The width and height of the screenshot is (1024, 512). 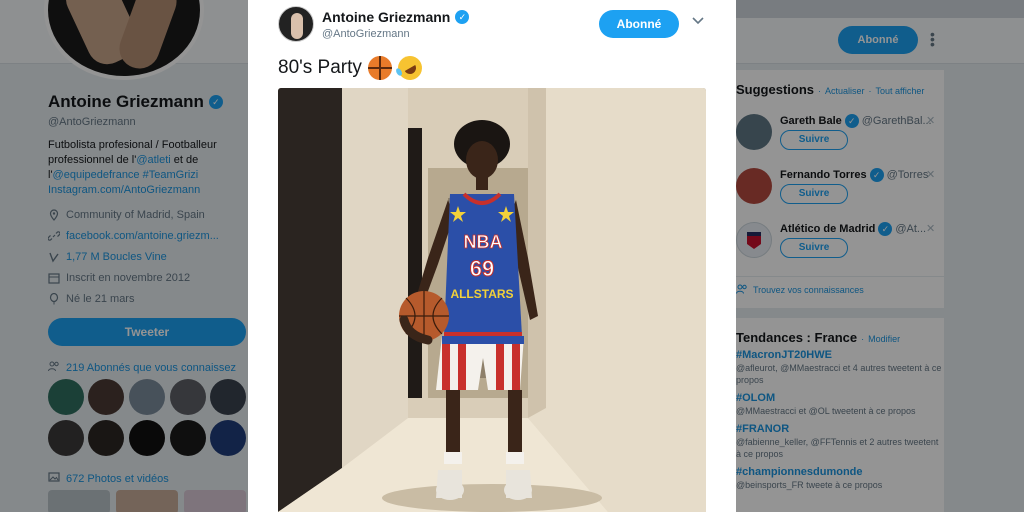 What do you see at coordinates (366, 34) in the screenshot?
I see `tweet-author-handle: @AntoGriezmann` at bounding box center [366, 34].